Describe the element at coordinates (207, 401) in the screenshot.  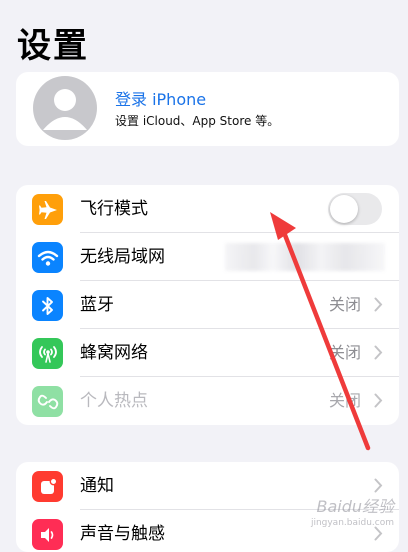
I see `settings-row-personal-hotspot: 个人热点 关闭` at that location.